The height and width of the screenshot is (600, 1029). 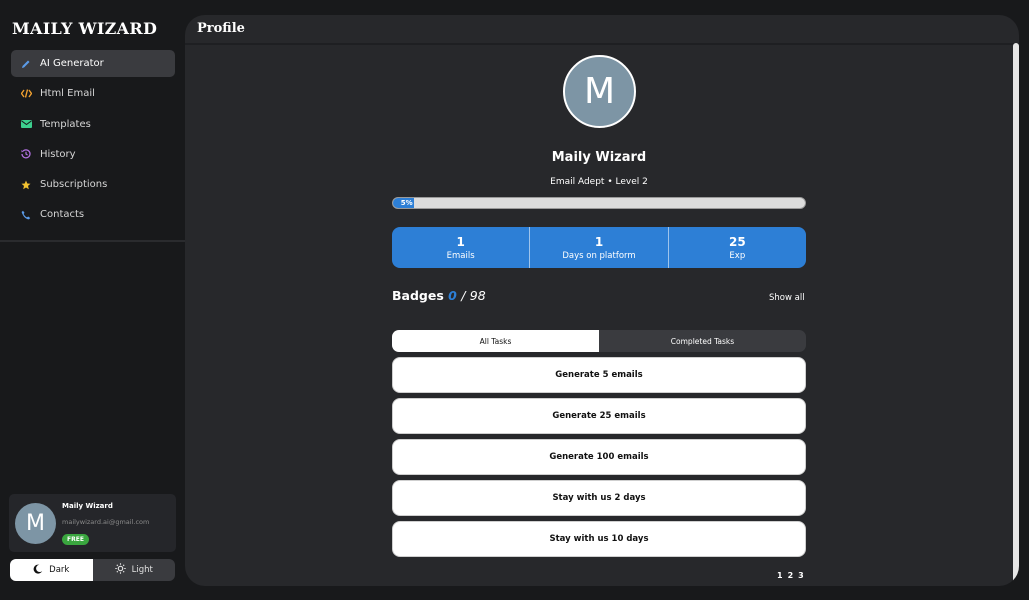 What do you see at coordinates (85, 28) in the screenshot?
I see `brand-logo: MAILY WIZARD` at bounding box center [85, 28].